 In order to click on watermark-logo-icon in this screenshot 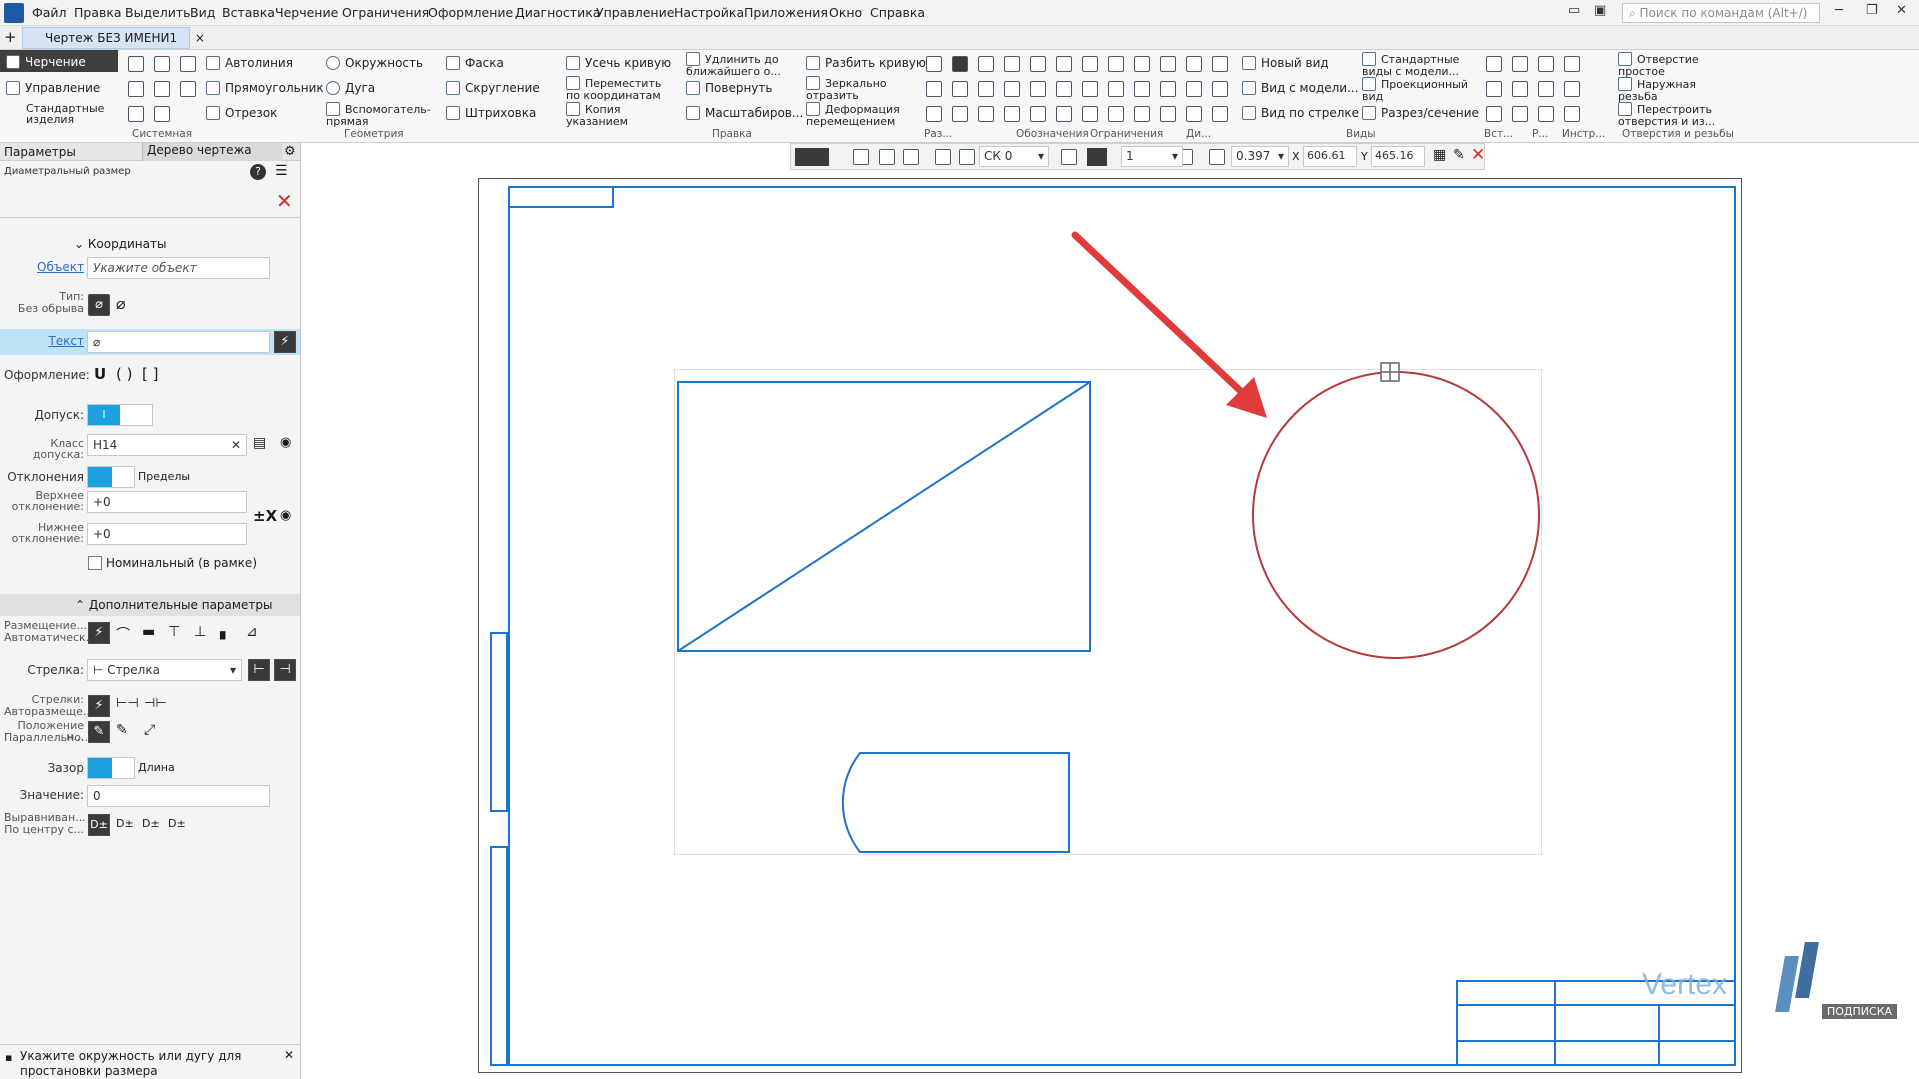, I will do `click(1798, 980)`.